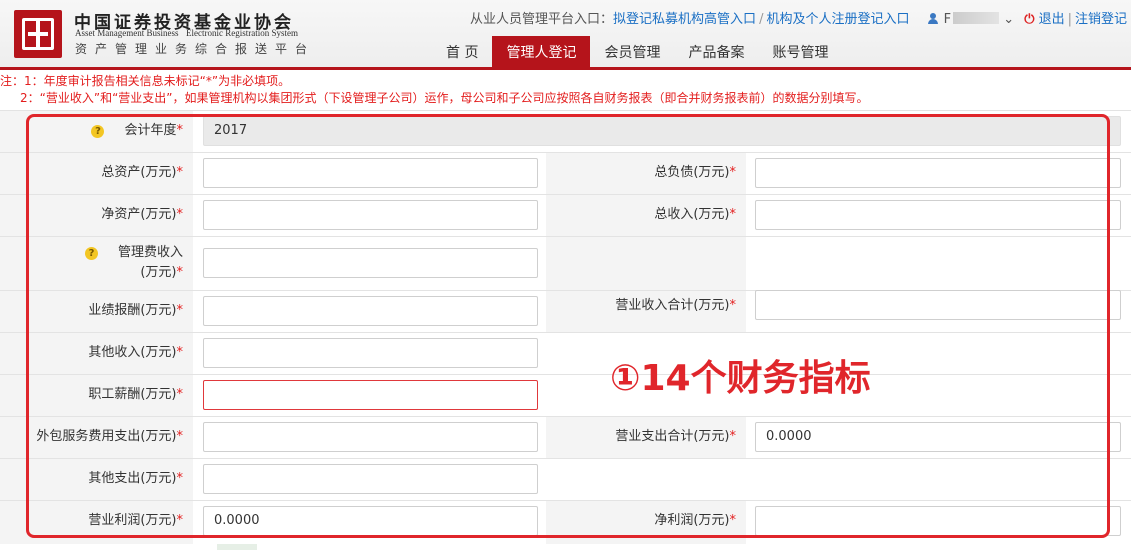 The image size is (1131, 550). Describe the element at coordinates (96, 522) in the screenshot. I see `operating-profit-label-cell: 营业利润(万元)*` at that location.